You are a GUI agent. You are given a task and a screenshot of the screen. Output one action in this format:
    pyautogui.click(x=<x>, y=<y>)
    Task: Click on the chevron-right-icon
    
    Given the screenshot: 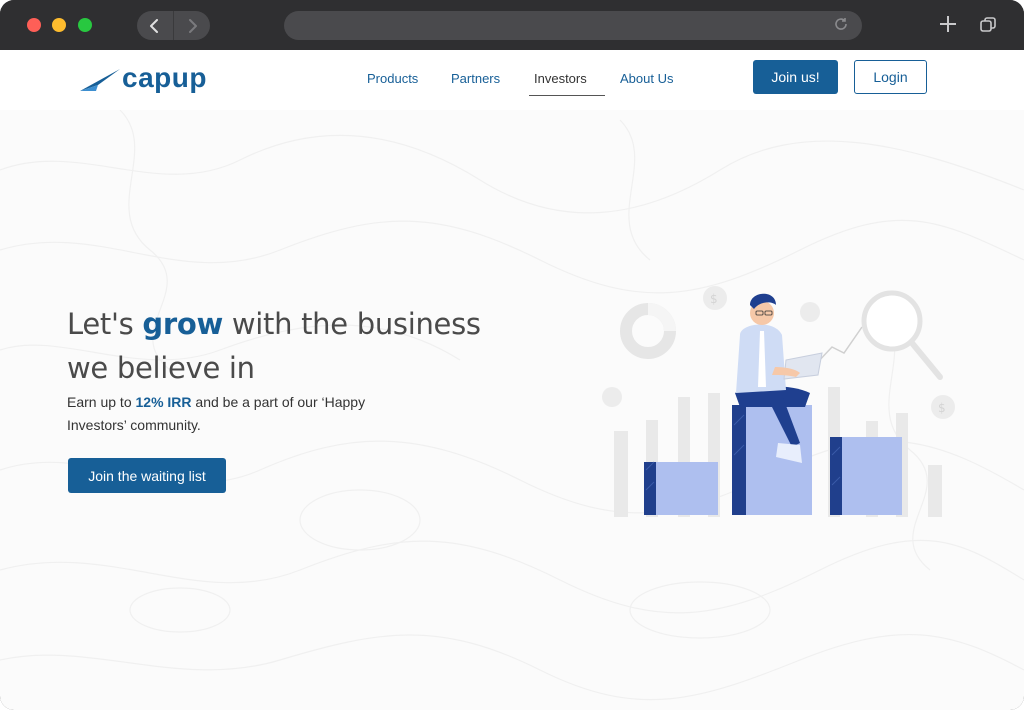 What is the action you would take?
    pyautogui.click(x=191, y=25)
    